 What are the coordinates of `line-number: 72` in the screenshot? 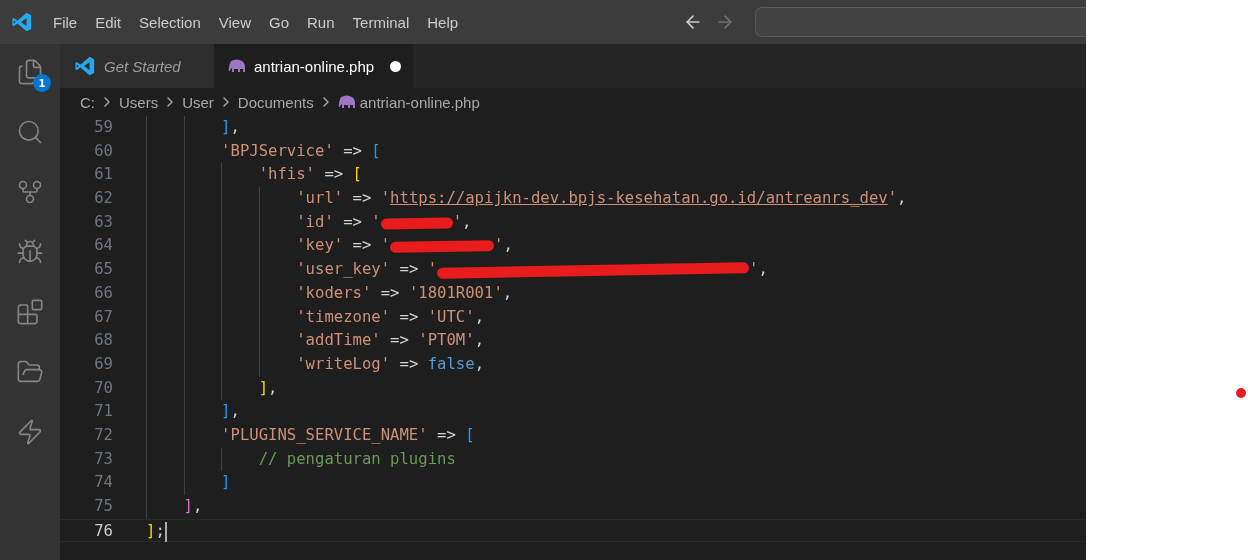 It's located at (103, 435).